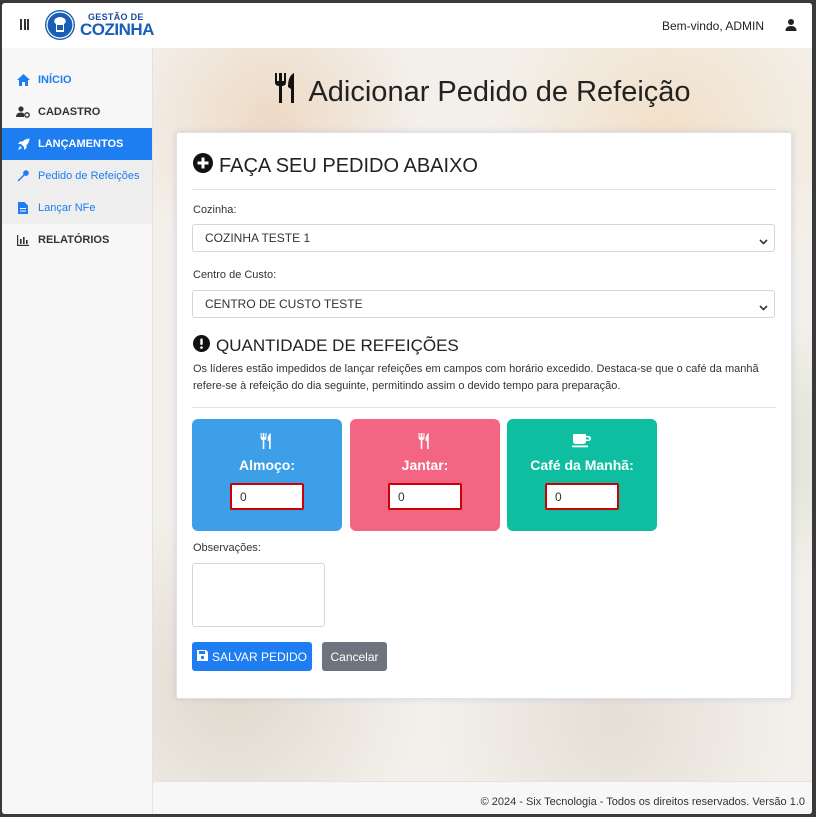 The height and width of the screenshot is (817, 816). I want to click on page-title: Adicionar Pedido de Refeição, so click(482, 92).